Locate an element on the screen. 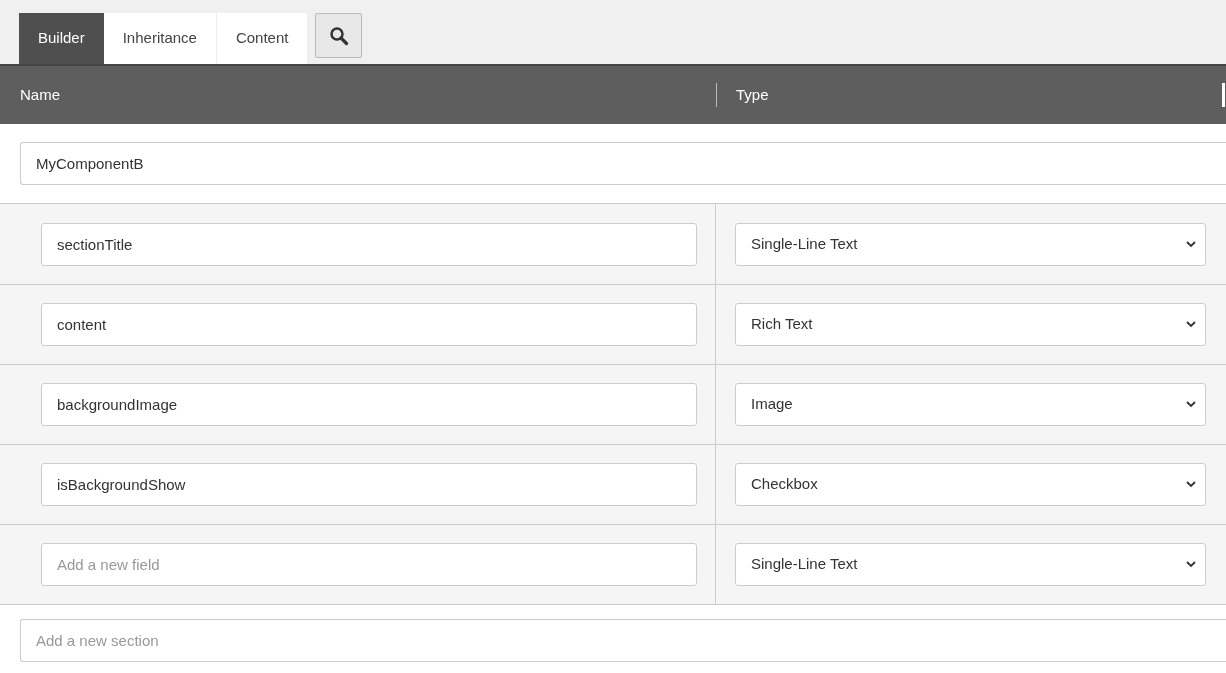  field-name-input: isBackgroundShow is located at coordinates (369, 484).